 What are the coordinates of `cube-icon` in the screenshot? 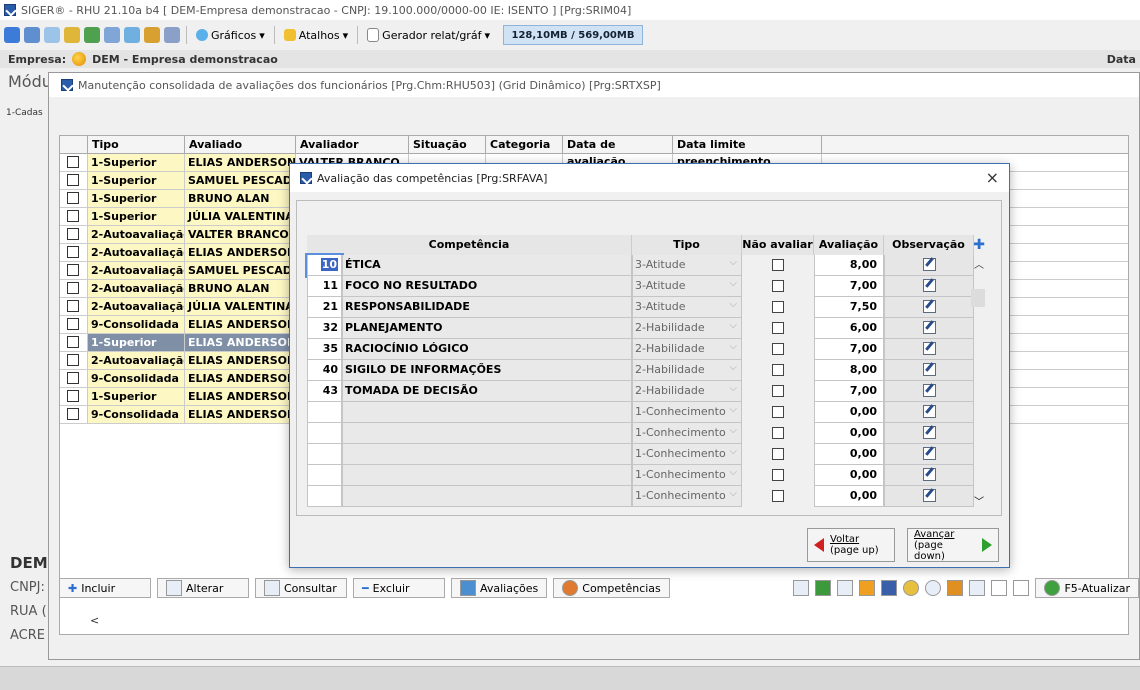 It's located at (955, 588).